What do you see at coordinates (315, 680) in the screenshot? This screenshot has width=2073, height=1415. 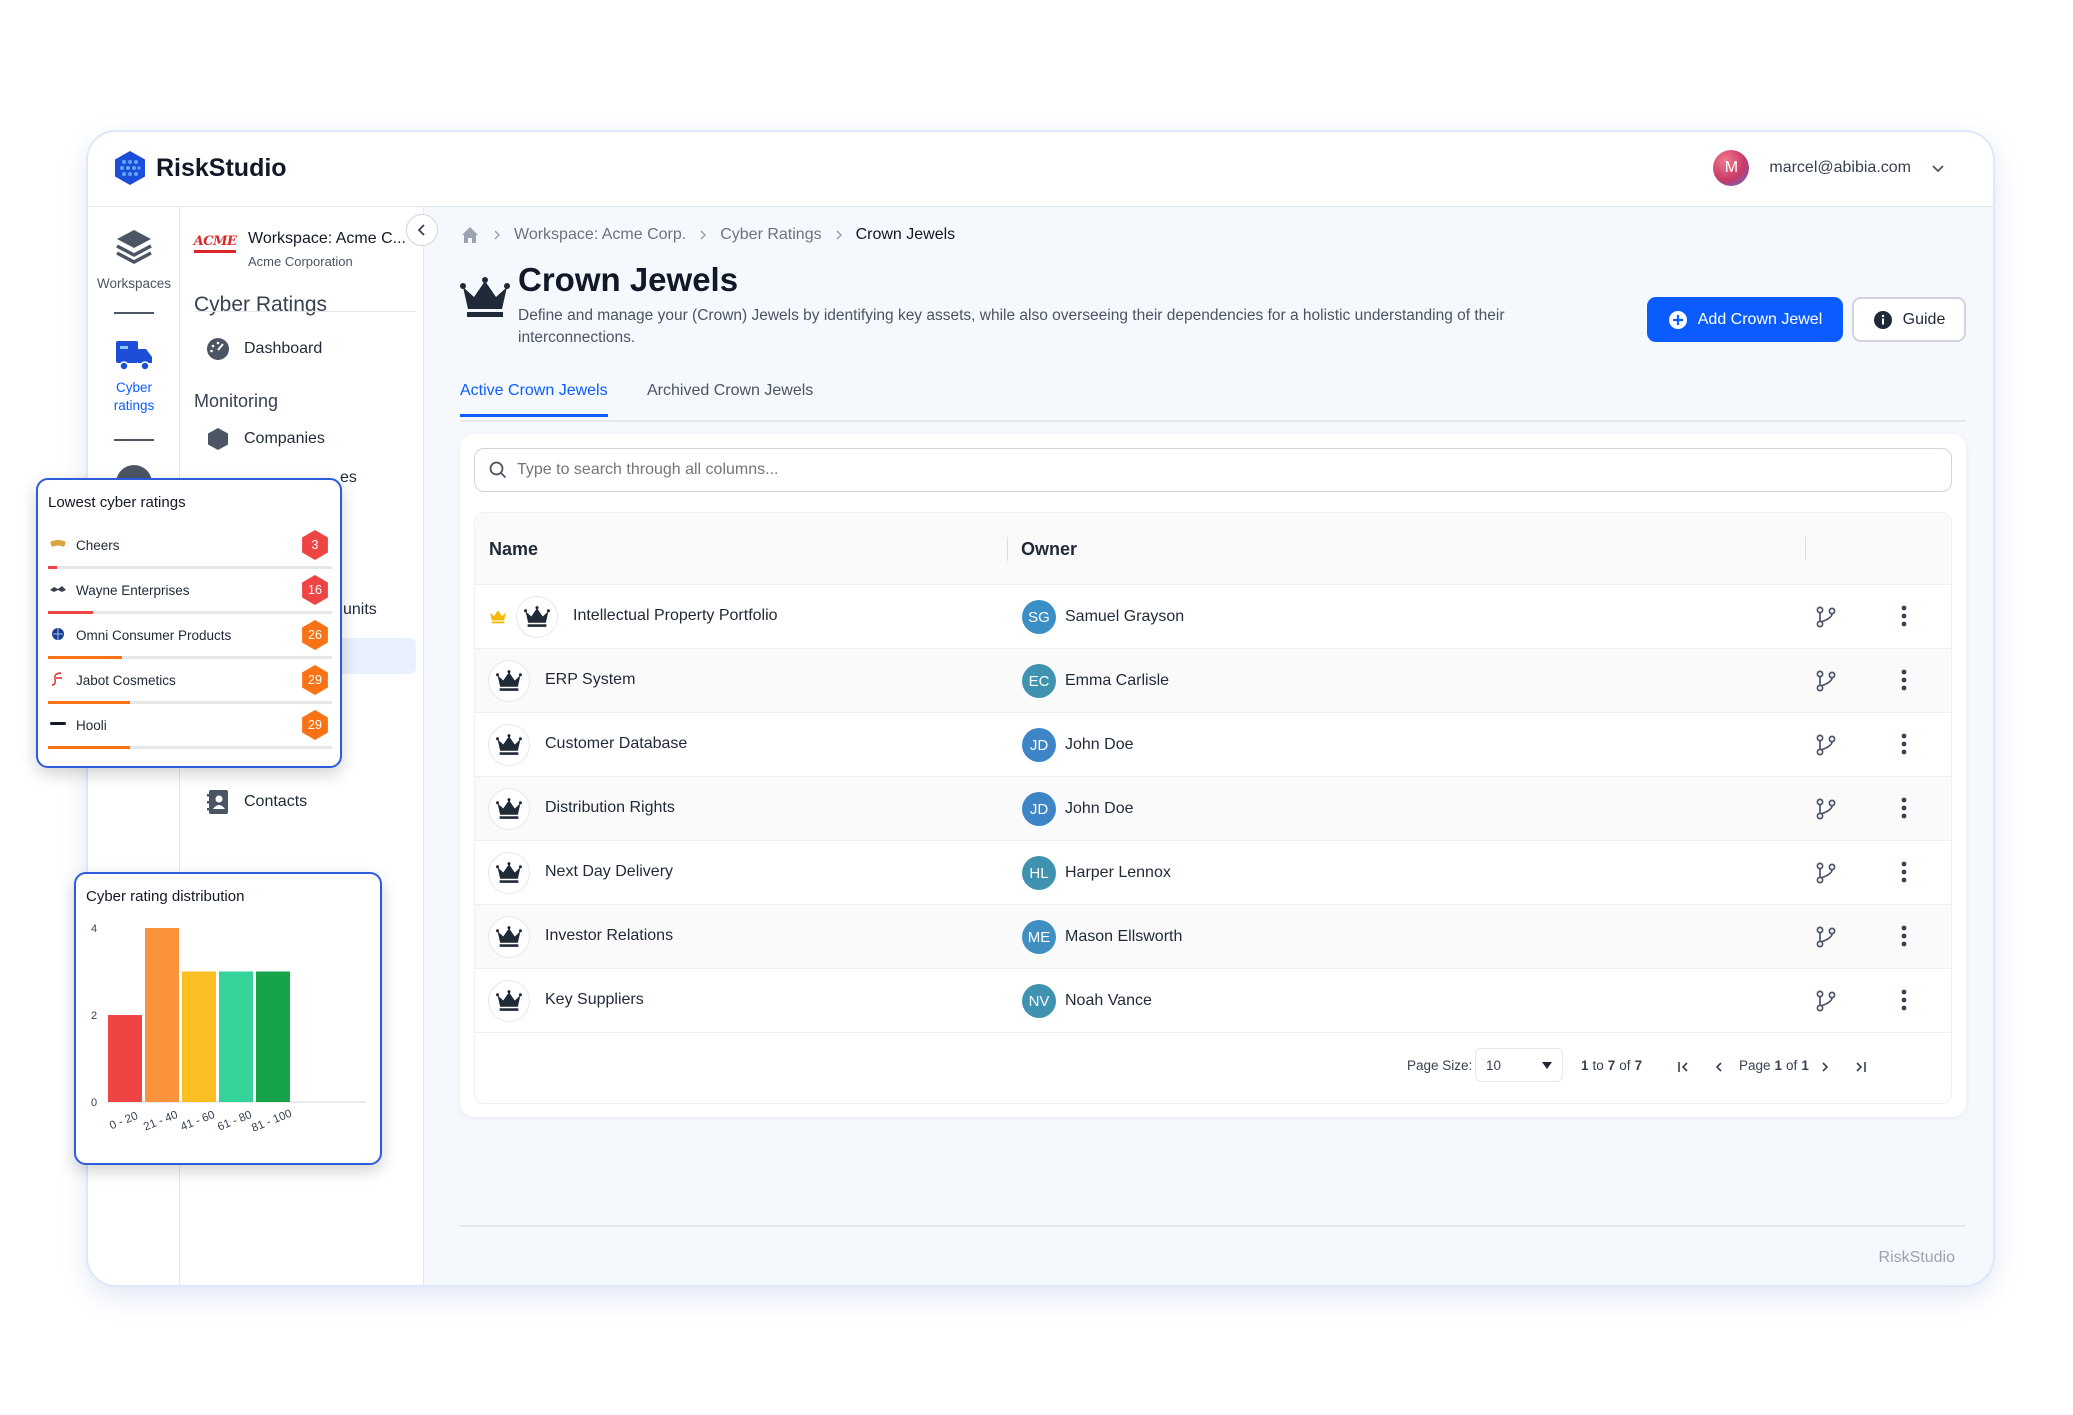 I see `score-badge: 29` at bounding box center [315, 680].